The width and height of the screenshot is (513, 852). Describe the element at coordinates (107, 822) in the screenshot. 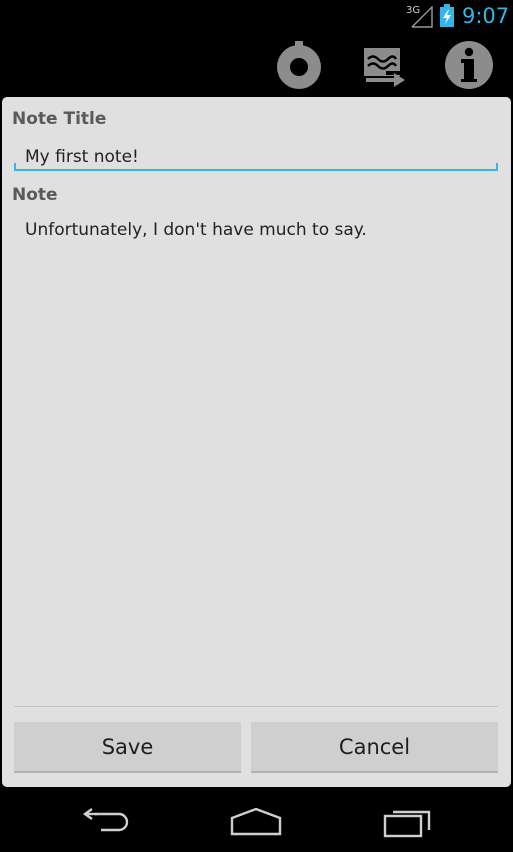

I see `back-icon` at that location.